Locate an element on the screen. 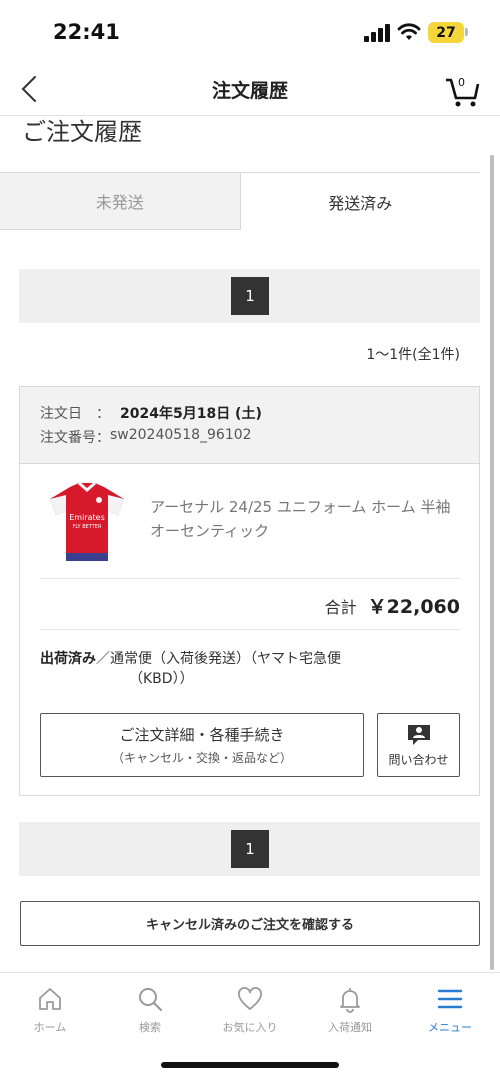  ship-status: 出荷済み is located at coordinates (68, 659).